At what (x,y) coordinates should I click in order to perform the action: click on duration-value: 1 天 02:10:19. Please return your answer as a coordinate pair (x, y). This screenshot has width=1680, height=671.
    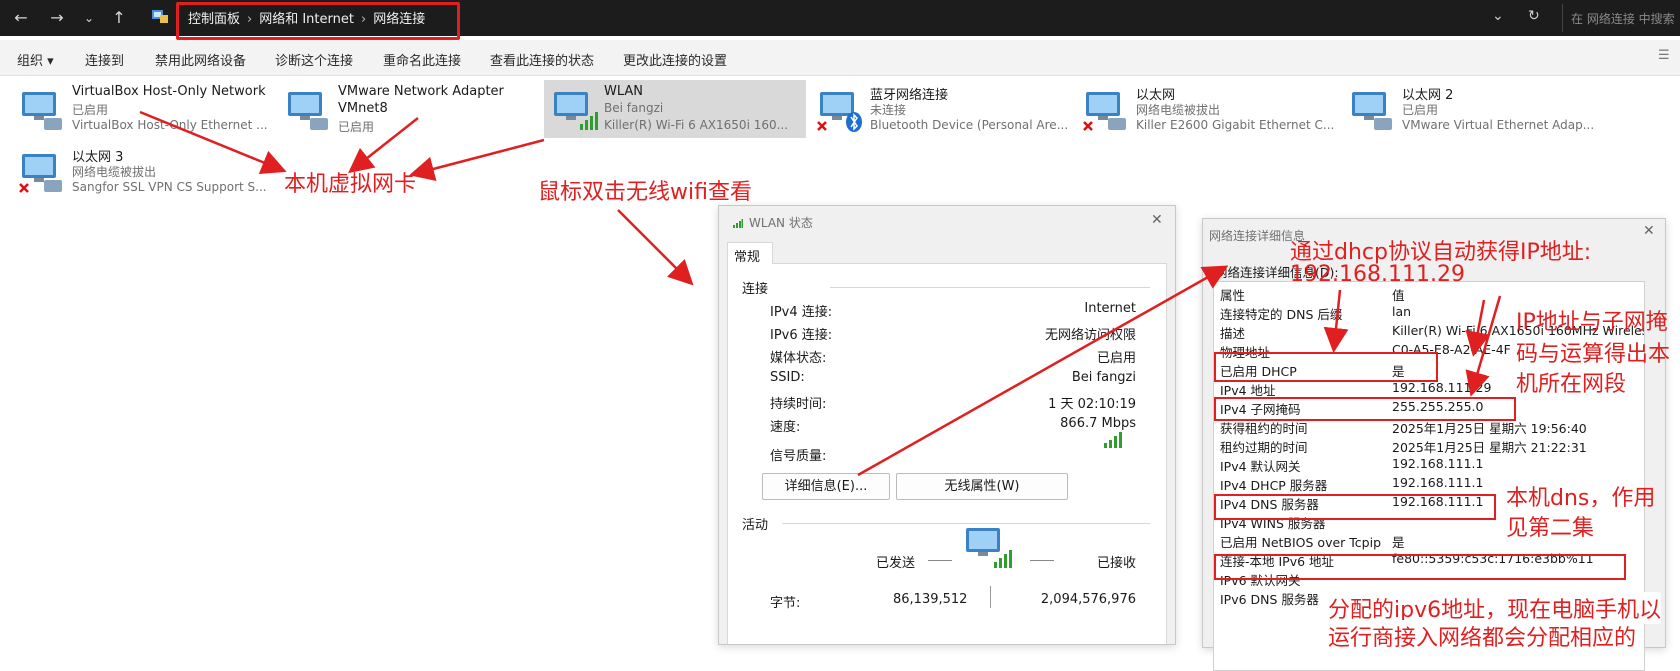
    Looking at the image, I should click on (1092, 404).